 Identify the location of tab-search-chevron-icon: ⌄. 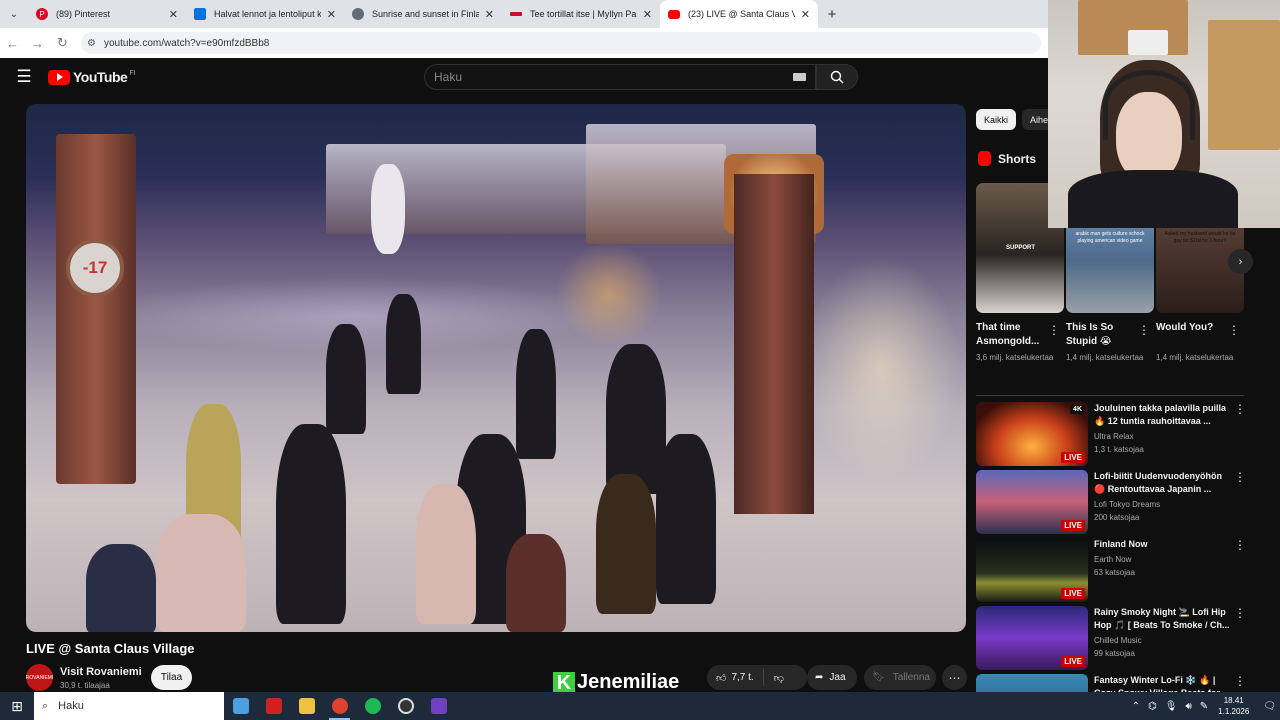
(14, 14).